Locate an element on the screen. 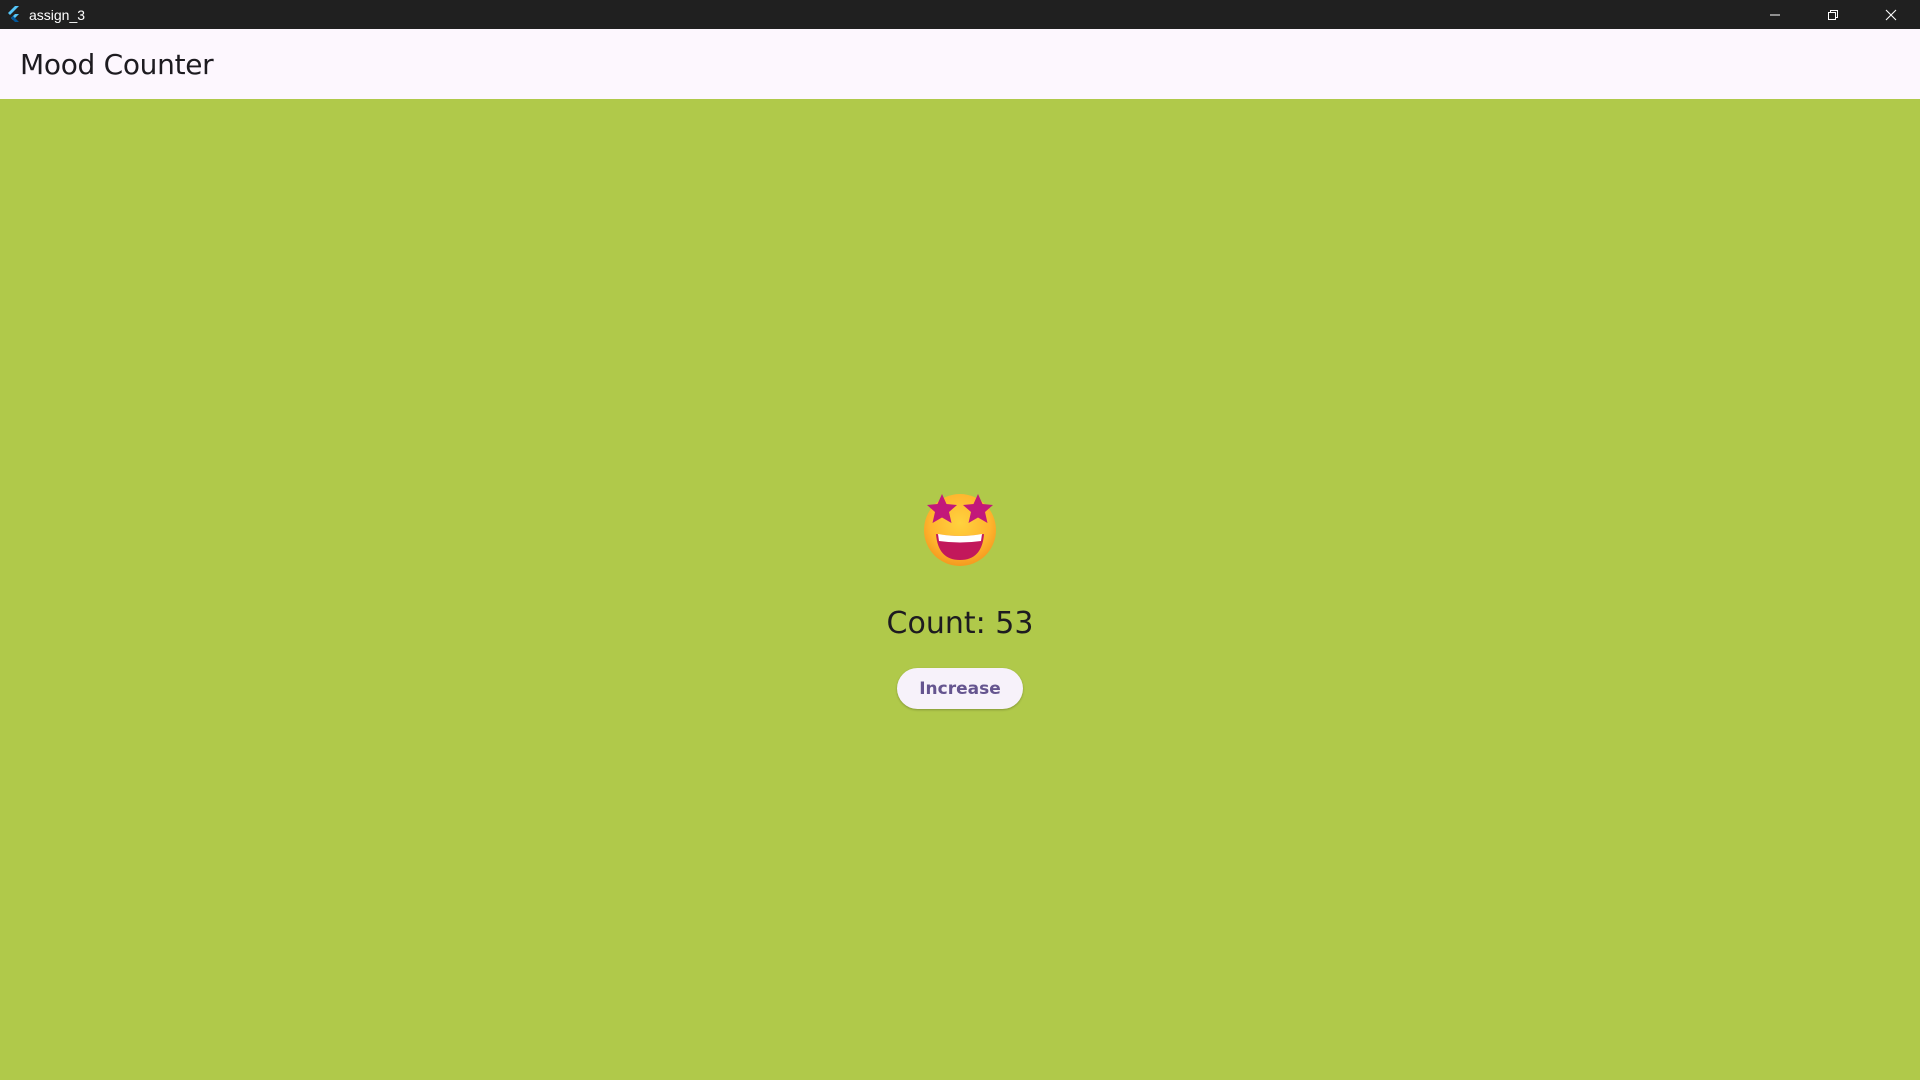 Image resolution: width=1920 pixels, height=1080 pixels. close-button is located at coordinates (1891, 14).